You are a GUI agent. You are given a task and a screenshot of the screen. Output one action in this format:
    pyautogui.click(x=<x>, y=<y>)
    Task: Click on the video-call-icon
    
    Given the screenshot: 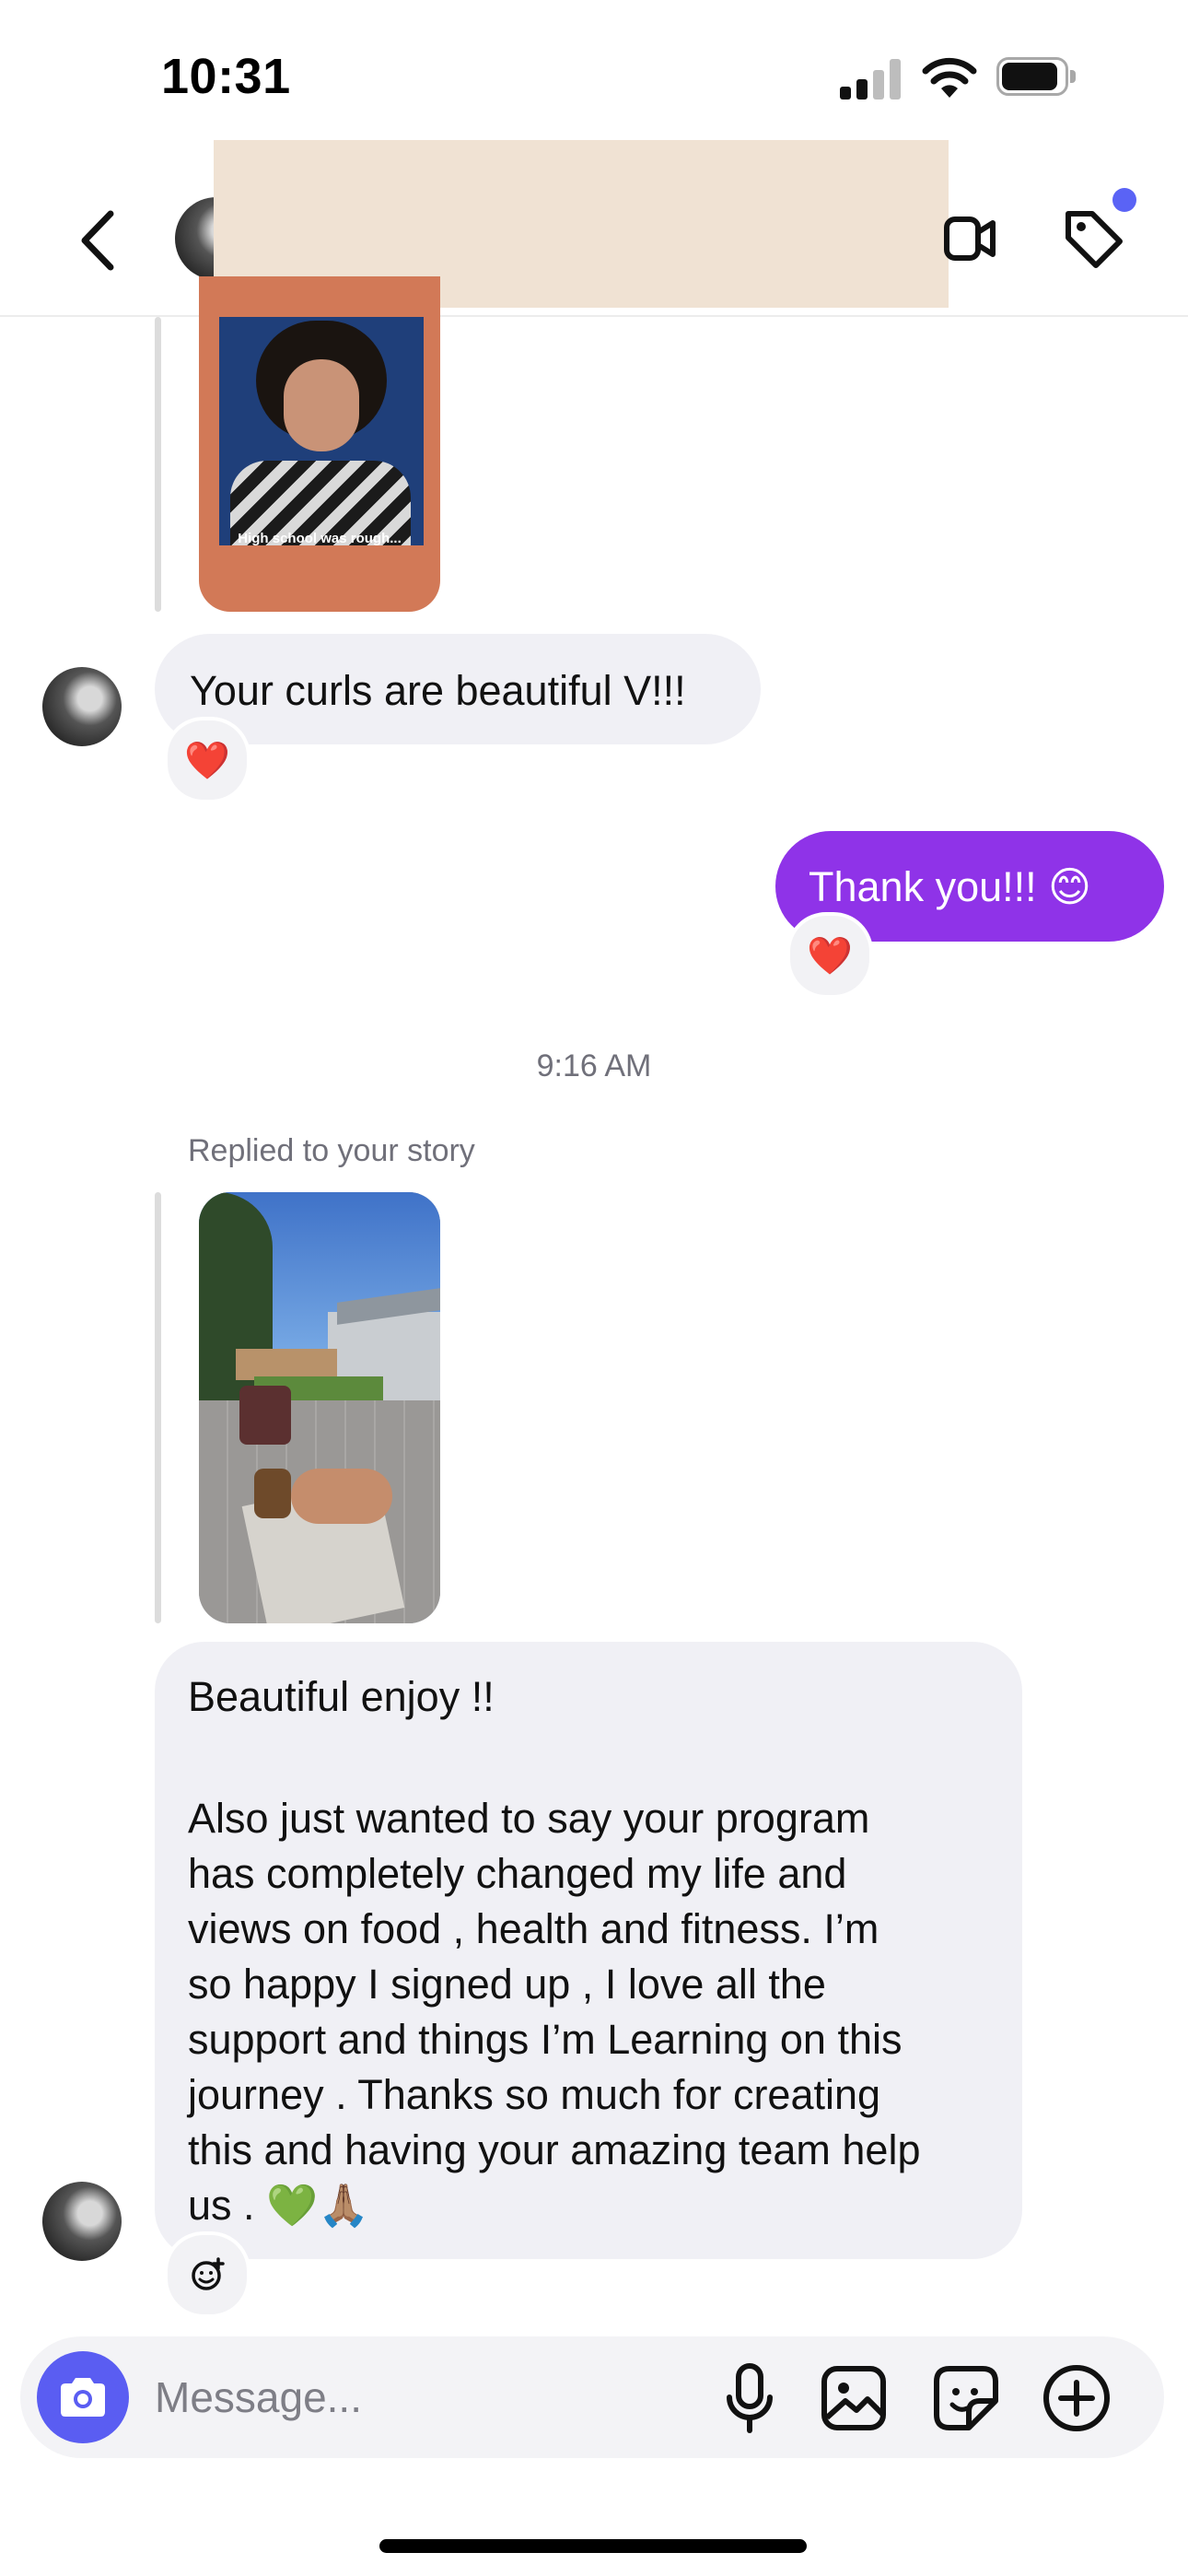 What is the action you would take?
    pyautogui.click(x=970, y=238)
    